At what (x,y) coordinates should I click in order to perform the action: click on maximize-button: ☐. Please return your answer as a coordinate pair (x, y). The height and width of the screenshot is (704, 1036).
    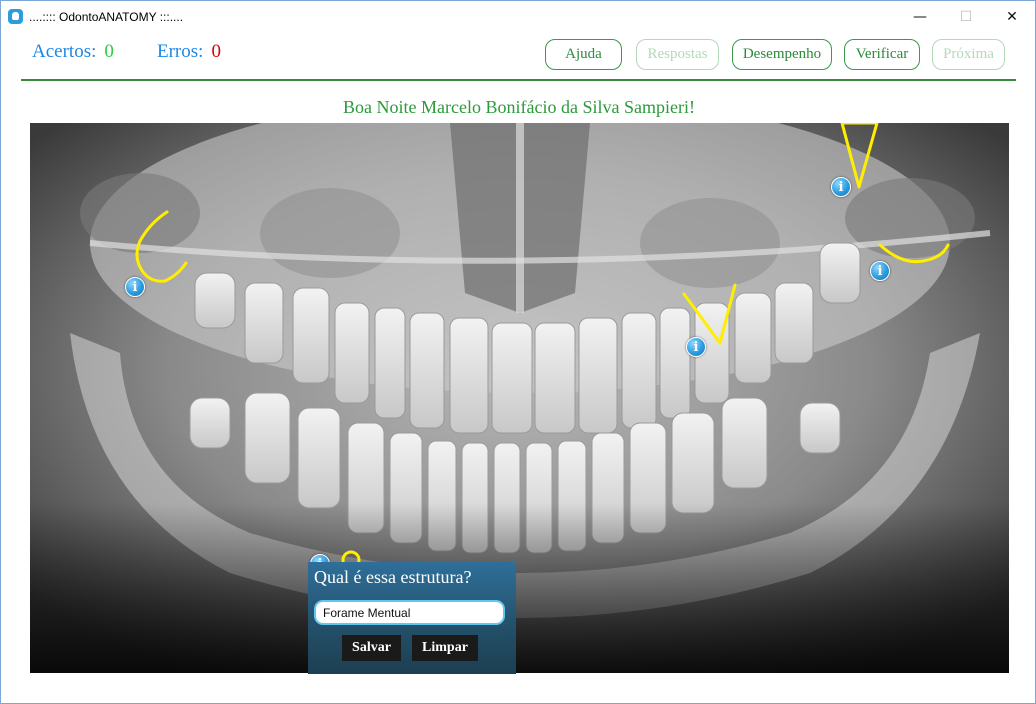
    Looking at the image, I should click on (966, 16).